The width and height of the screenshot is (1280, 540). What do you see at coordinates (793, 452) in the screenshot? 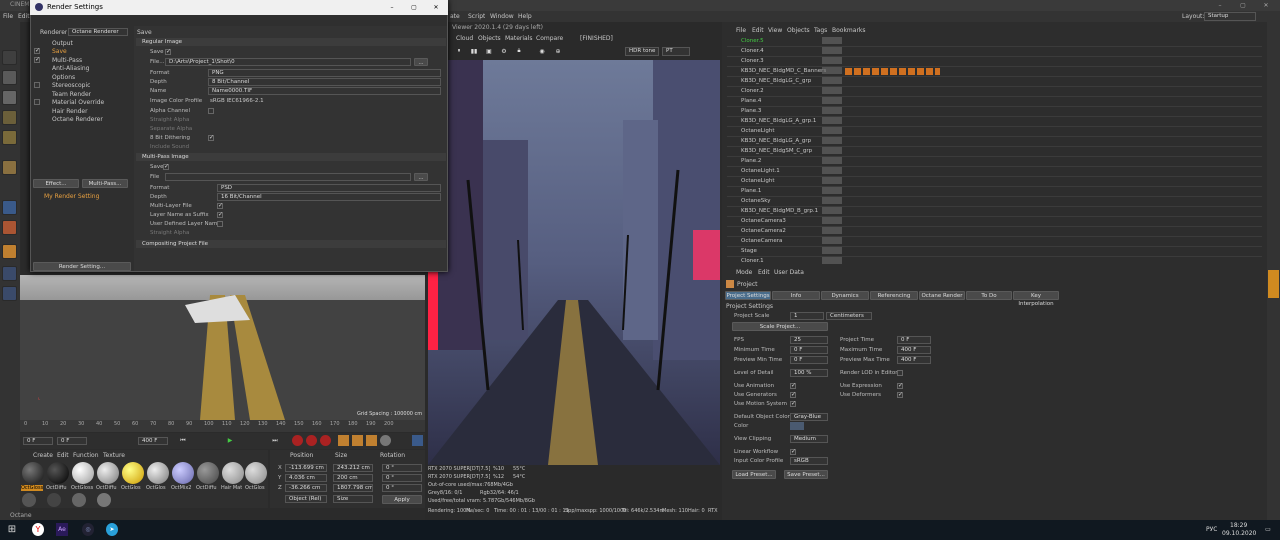
I see `linear-workflow-checkbox: ✓` at bounding box center [793, 452].